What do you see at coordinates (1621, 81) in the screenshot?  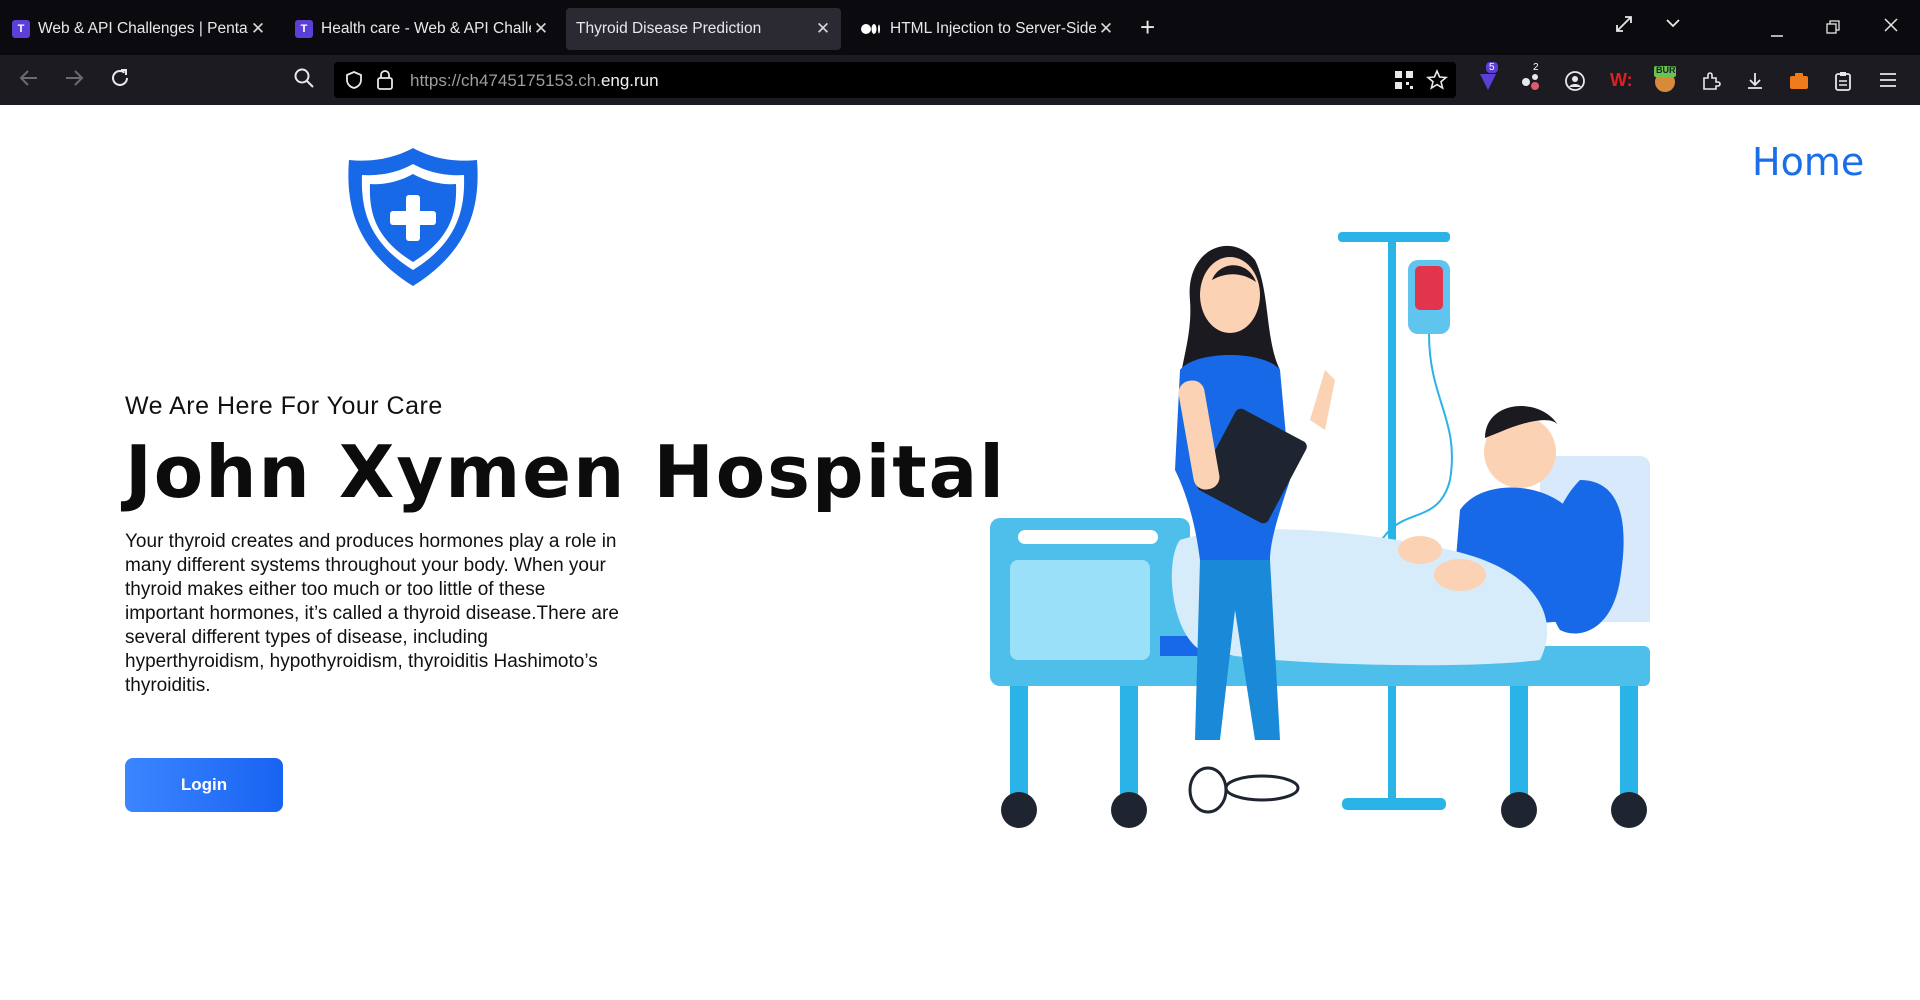 I see `extension-wappalyzer-icon: W:` at bounding box center [1621, 81].